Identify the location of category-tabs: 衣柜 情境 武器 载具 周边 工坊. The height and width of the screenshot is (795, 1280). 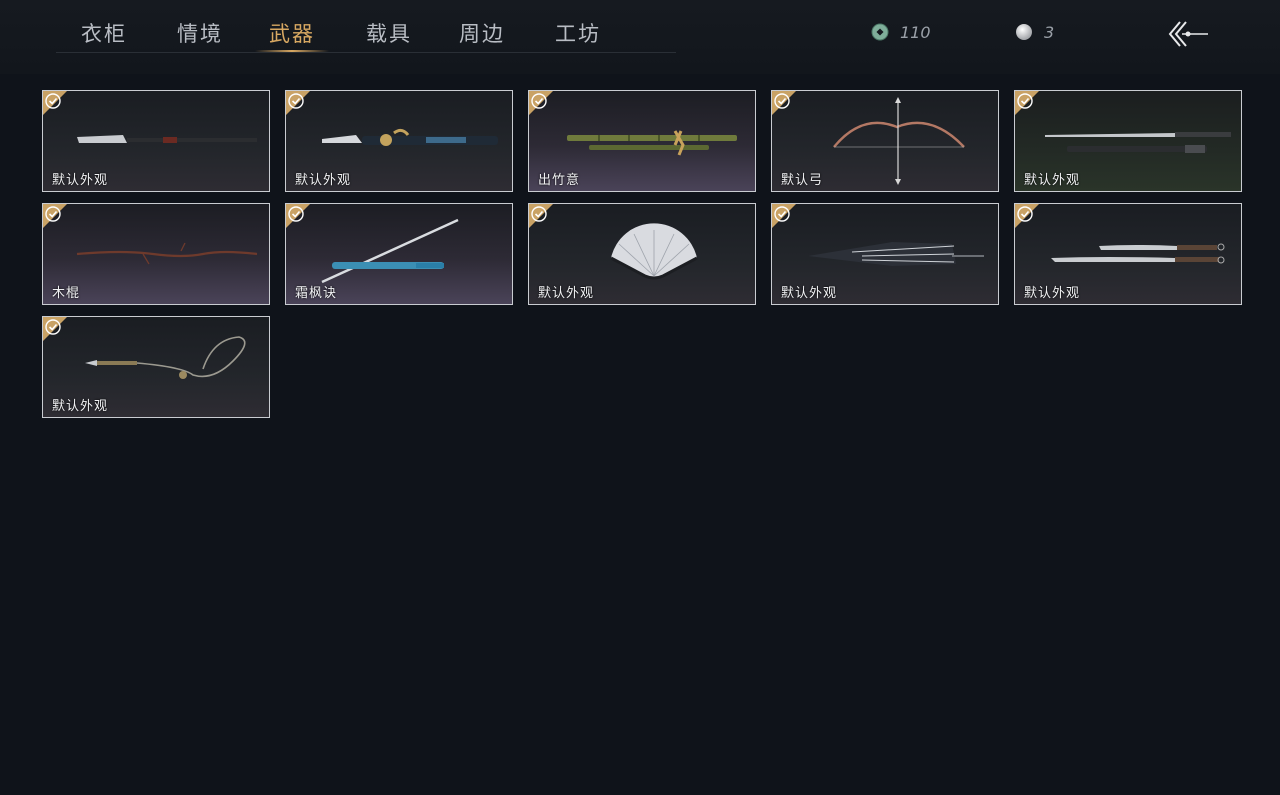
(366, 26).